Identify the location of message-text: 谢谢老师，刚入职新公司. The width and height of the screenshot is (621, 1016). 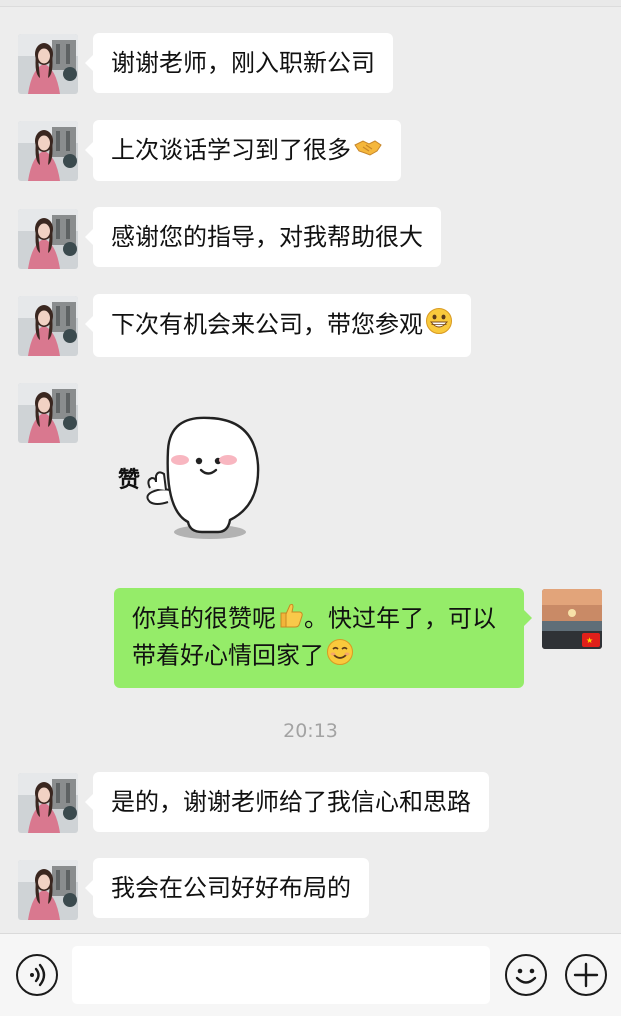
(243, 63).